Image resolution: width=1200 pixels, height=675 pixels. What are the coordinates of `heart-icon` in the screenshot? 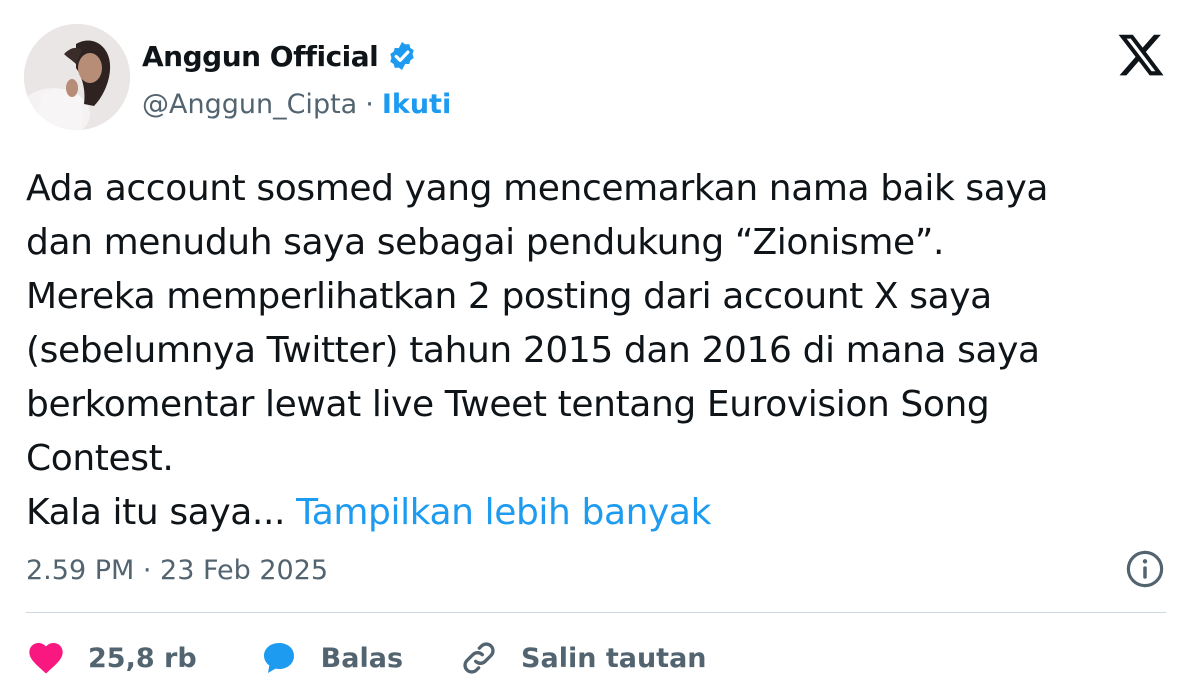 It's located at (46, 658).